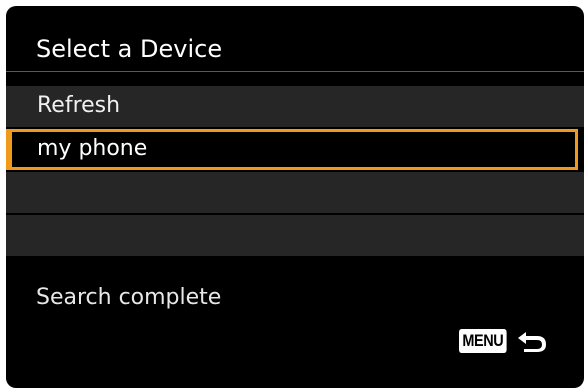 Image resolution: width=587 pixels, height=392 pixels. What do you see at coordinates (129, 297) in the screenshot?
I see `status-text: Search complete` at bounding box center [129, 297].